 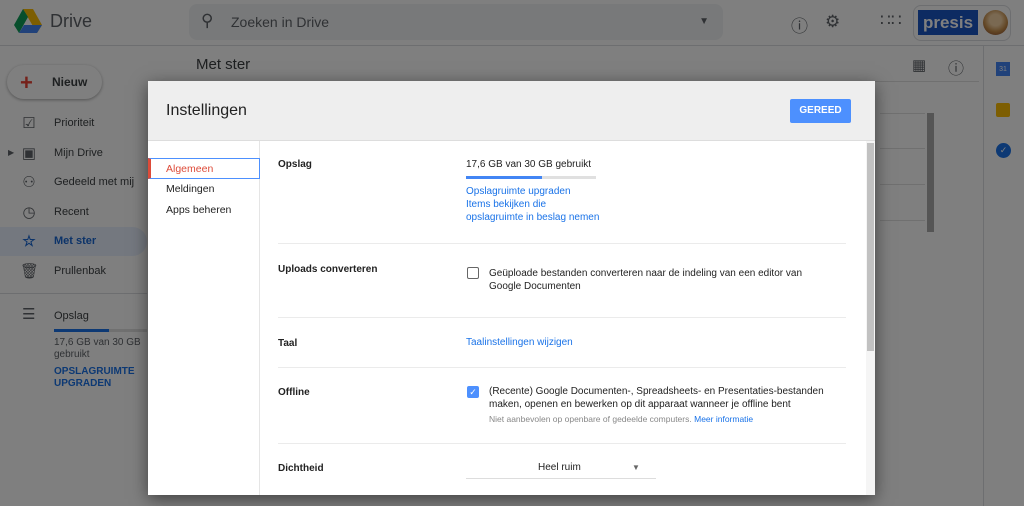 What do you see at coordinates (531, 177) in the screenshot?
I see `storage-bar` at bounding box center [531, 177].